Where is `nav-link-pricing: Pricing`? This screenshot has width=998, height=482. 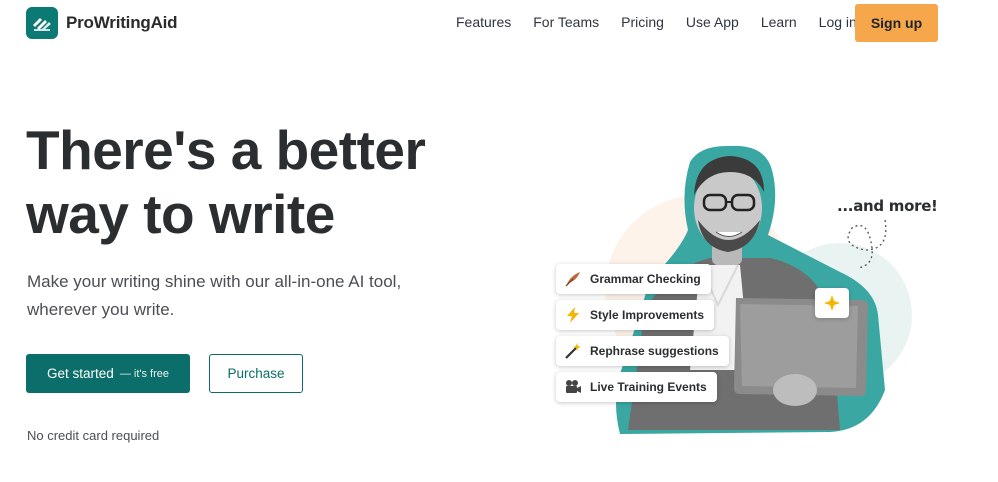 nav-link-pricing: Pricing is located at coordinates (642, 22).